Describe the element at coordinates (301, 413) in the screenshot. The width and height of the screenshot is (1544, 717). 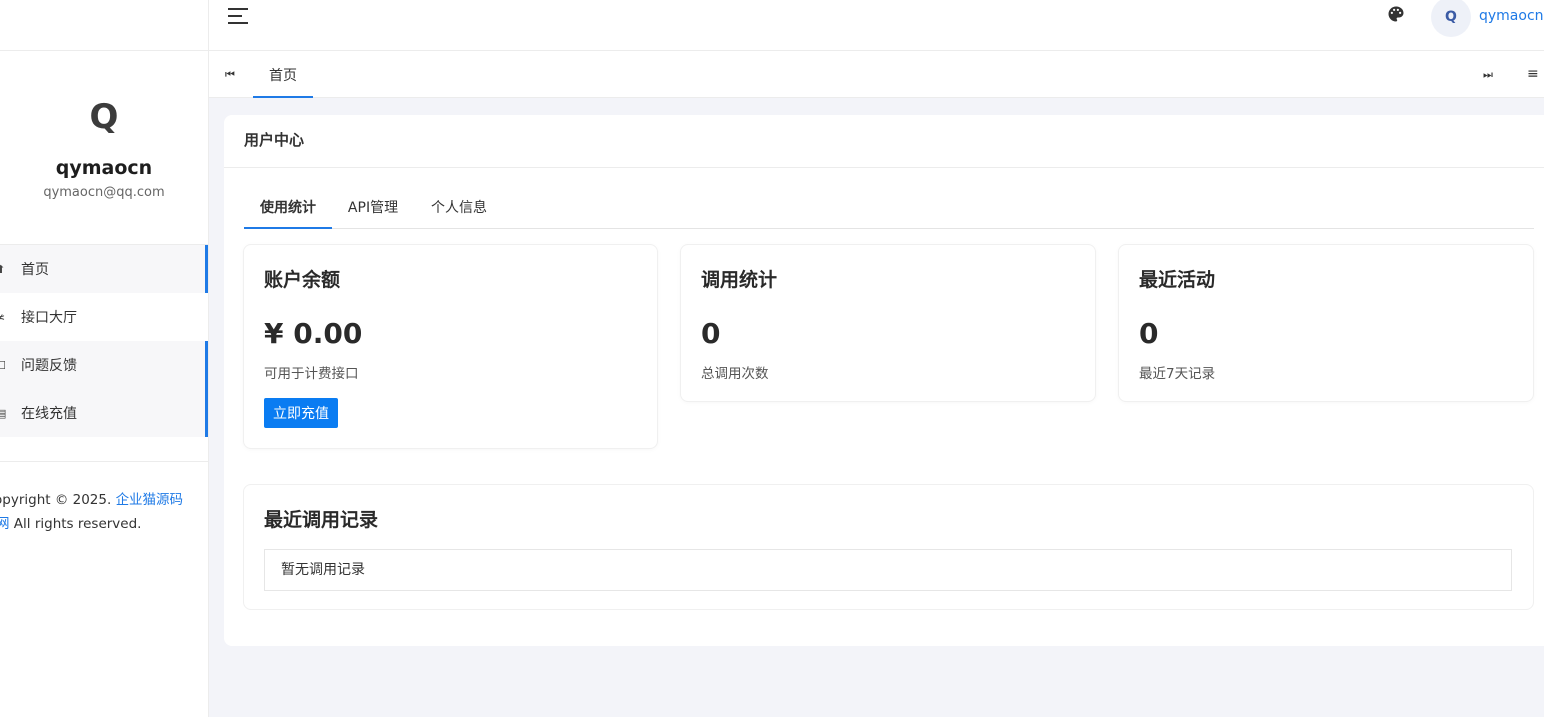
I see `recharge-button: 立即充值` at that location.